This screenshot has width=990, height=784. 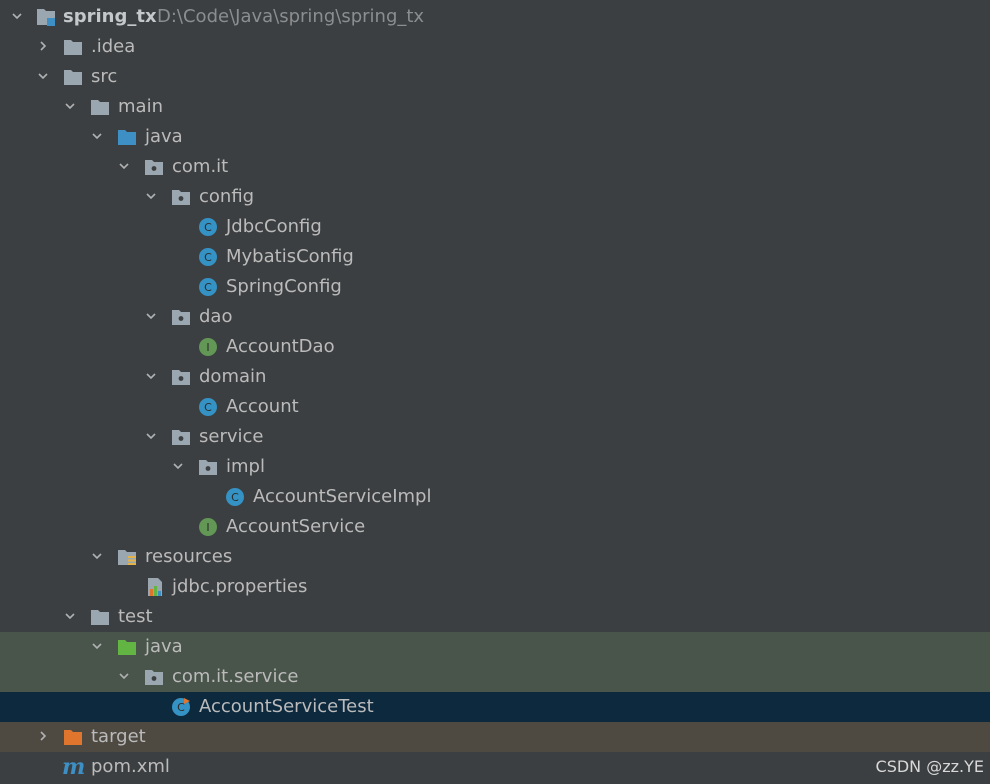 What do you see at coordinates (495, 677) in the screenshot?
I see `tree-row-com-it-service: com.it.service` at bounding box center [495, 677].